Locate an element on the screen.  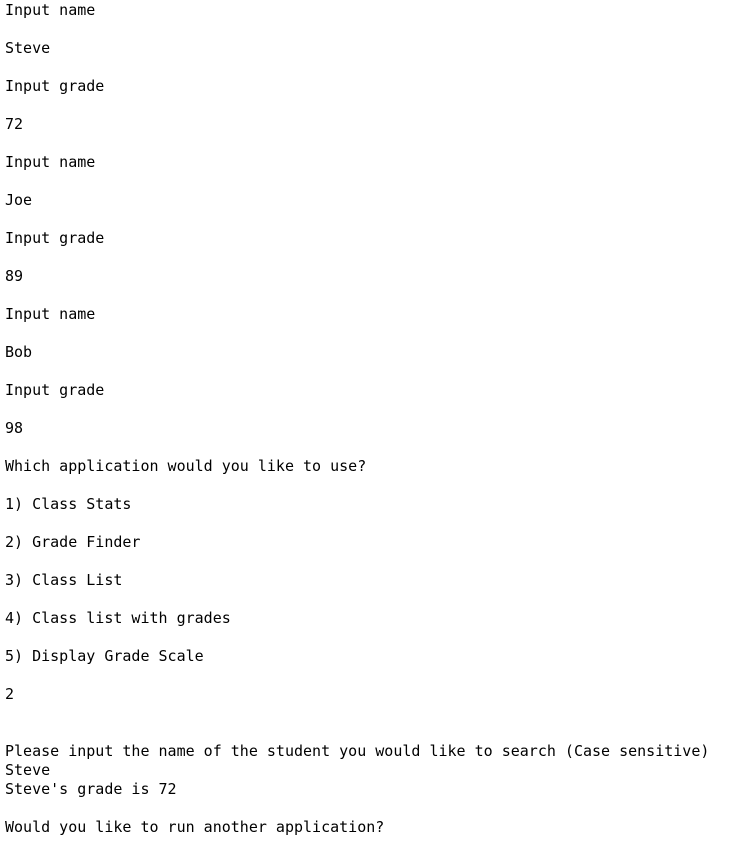
user-input-name: Joe is located at coordinates (19, 200).